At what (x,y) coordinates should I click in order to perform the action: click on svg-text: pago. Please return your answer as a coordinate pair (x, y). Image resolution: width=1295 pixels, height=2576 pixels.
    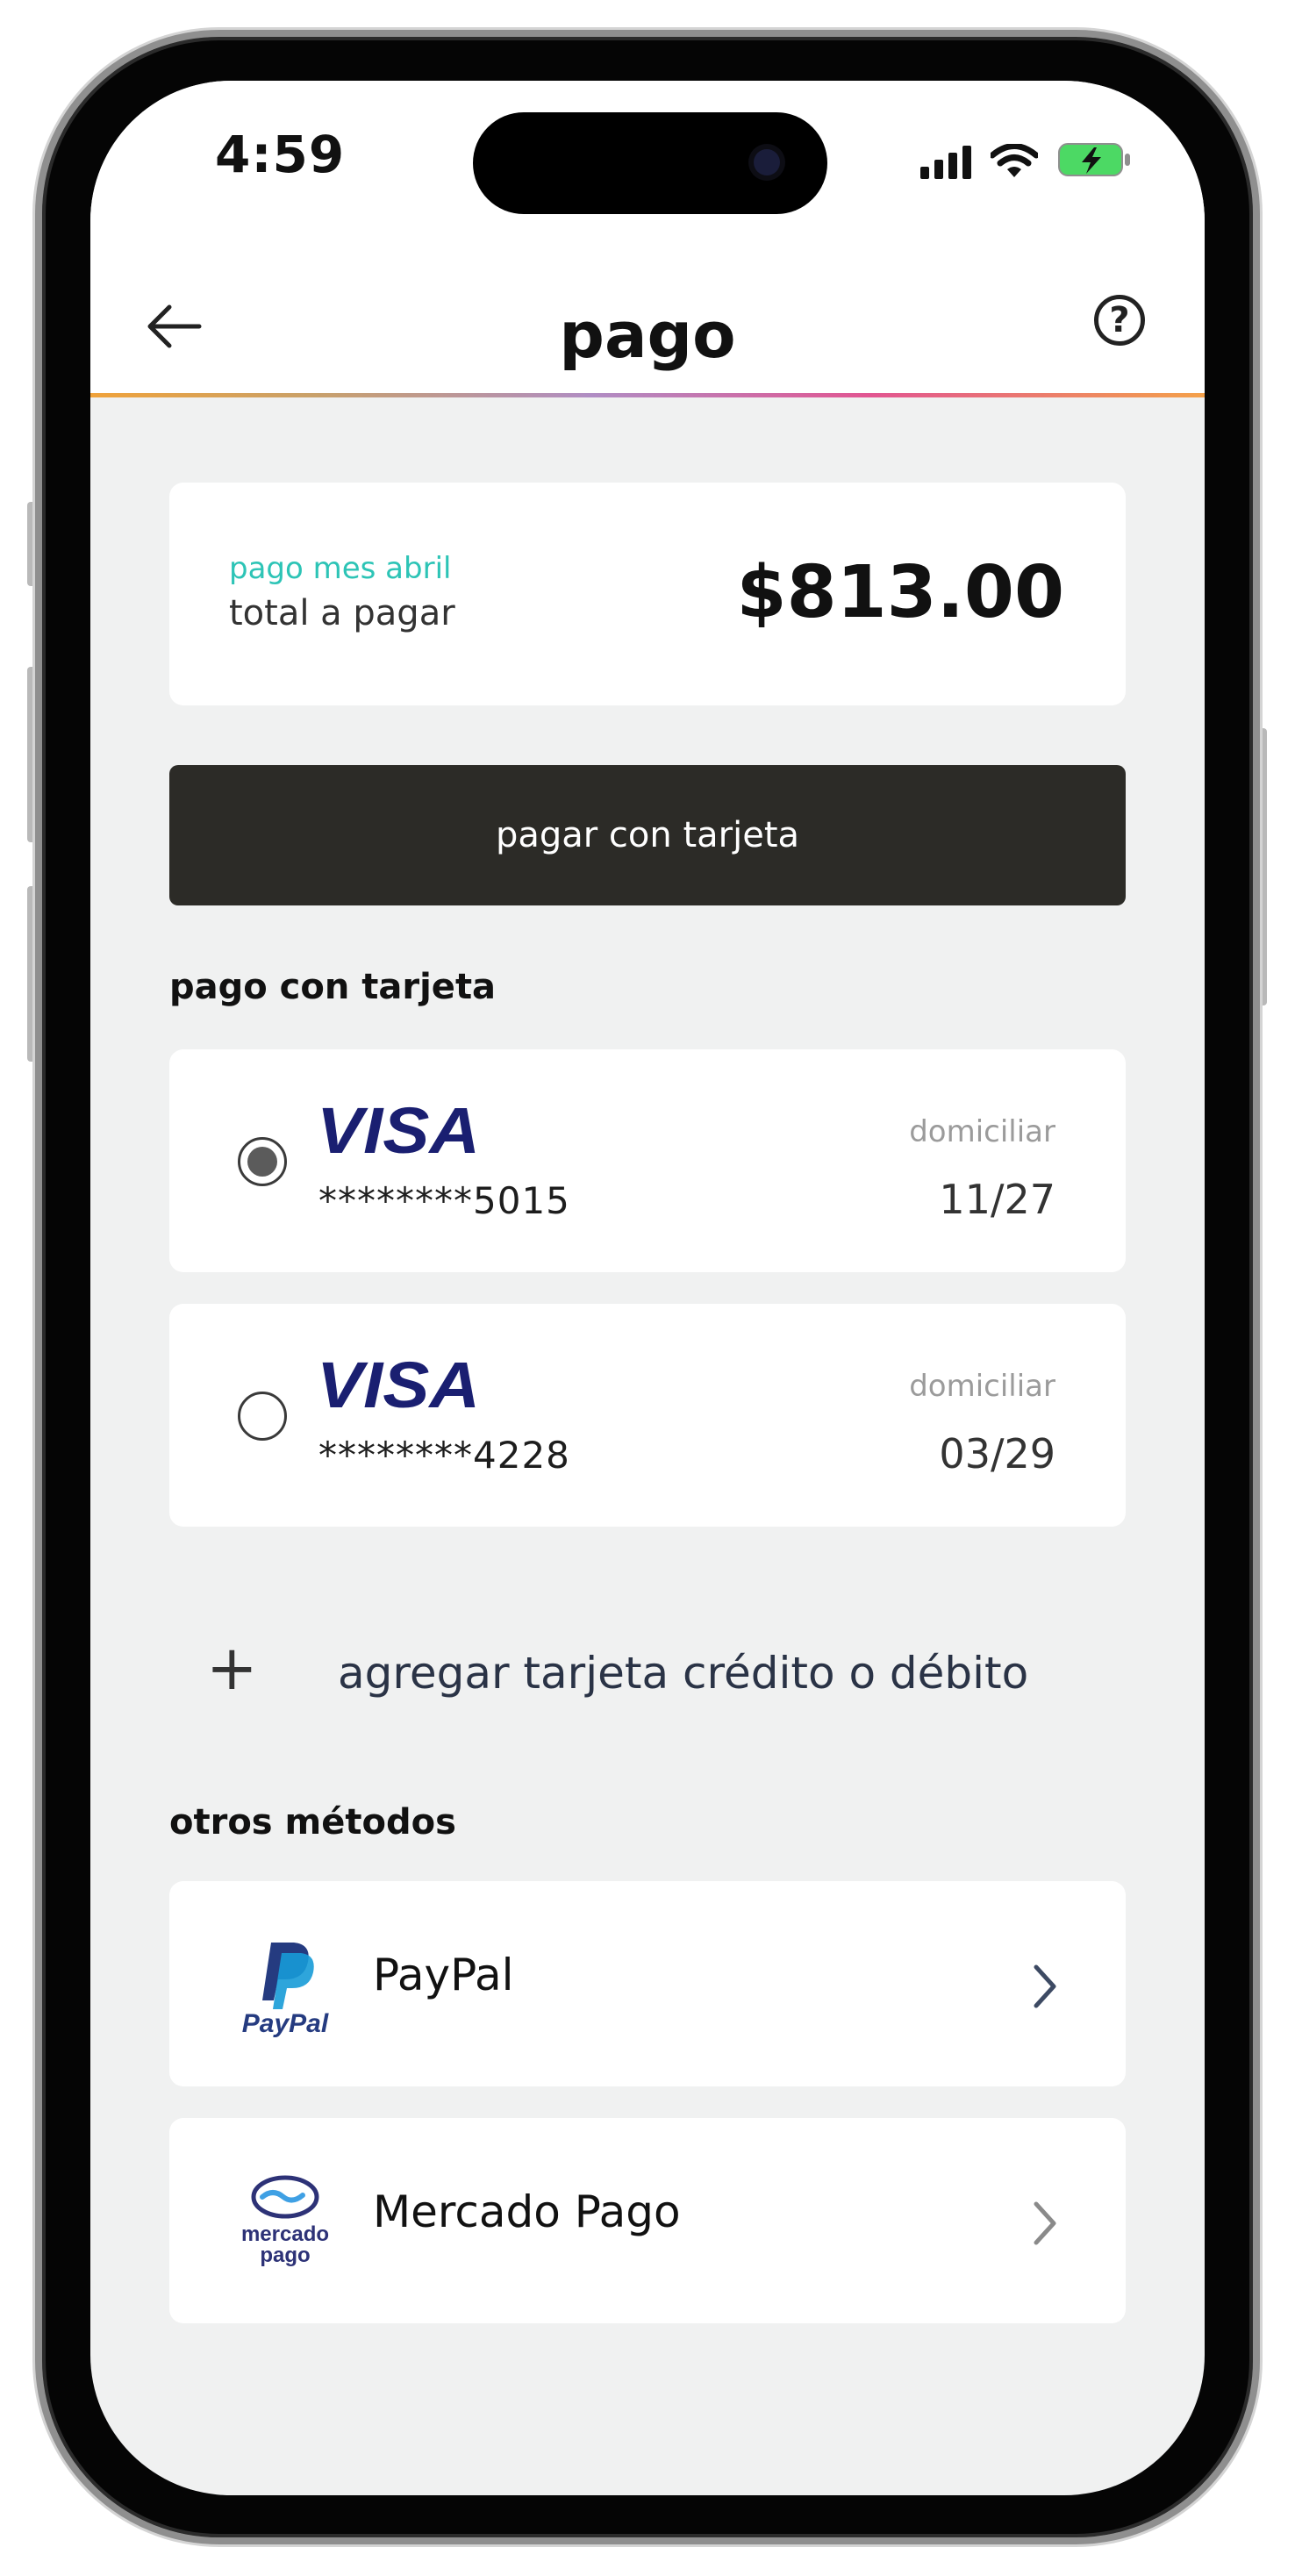
    Looking at the image, I should click on (285, 2255).